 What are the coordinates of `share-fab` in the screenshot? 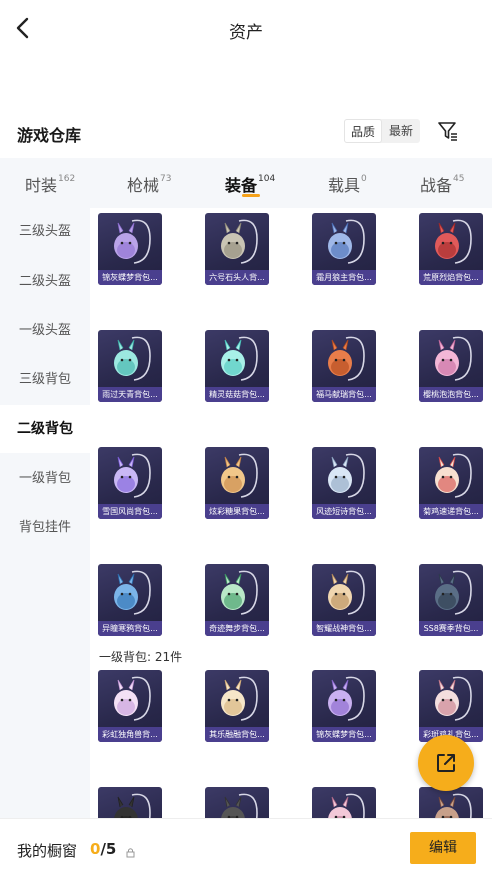 It's located at (446, 763).